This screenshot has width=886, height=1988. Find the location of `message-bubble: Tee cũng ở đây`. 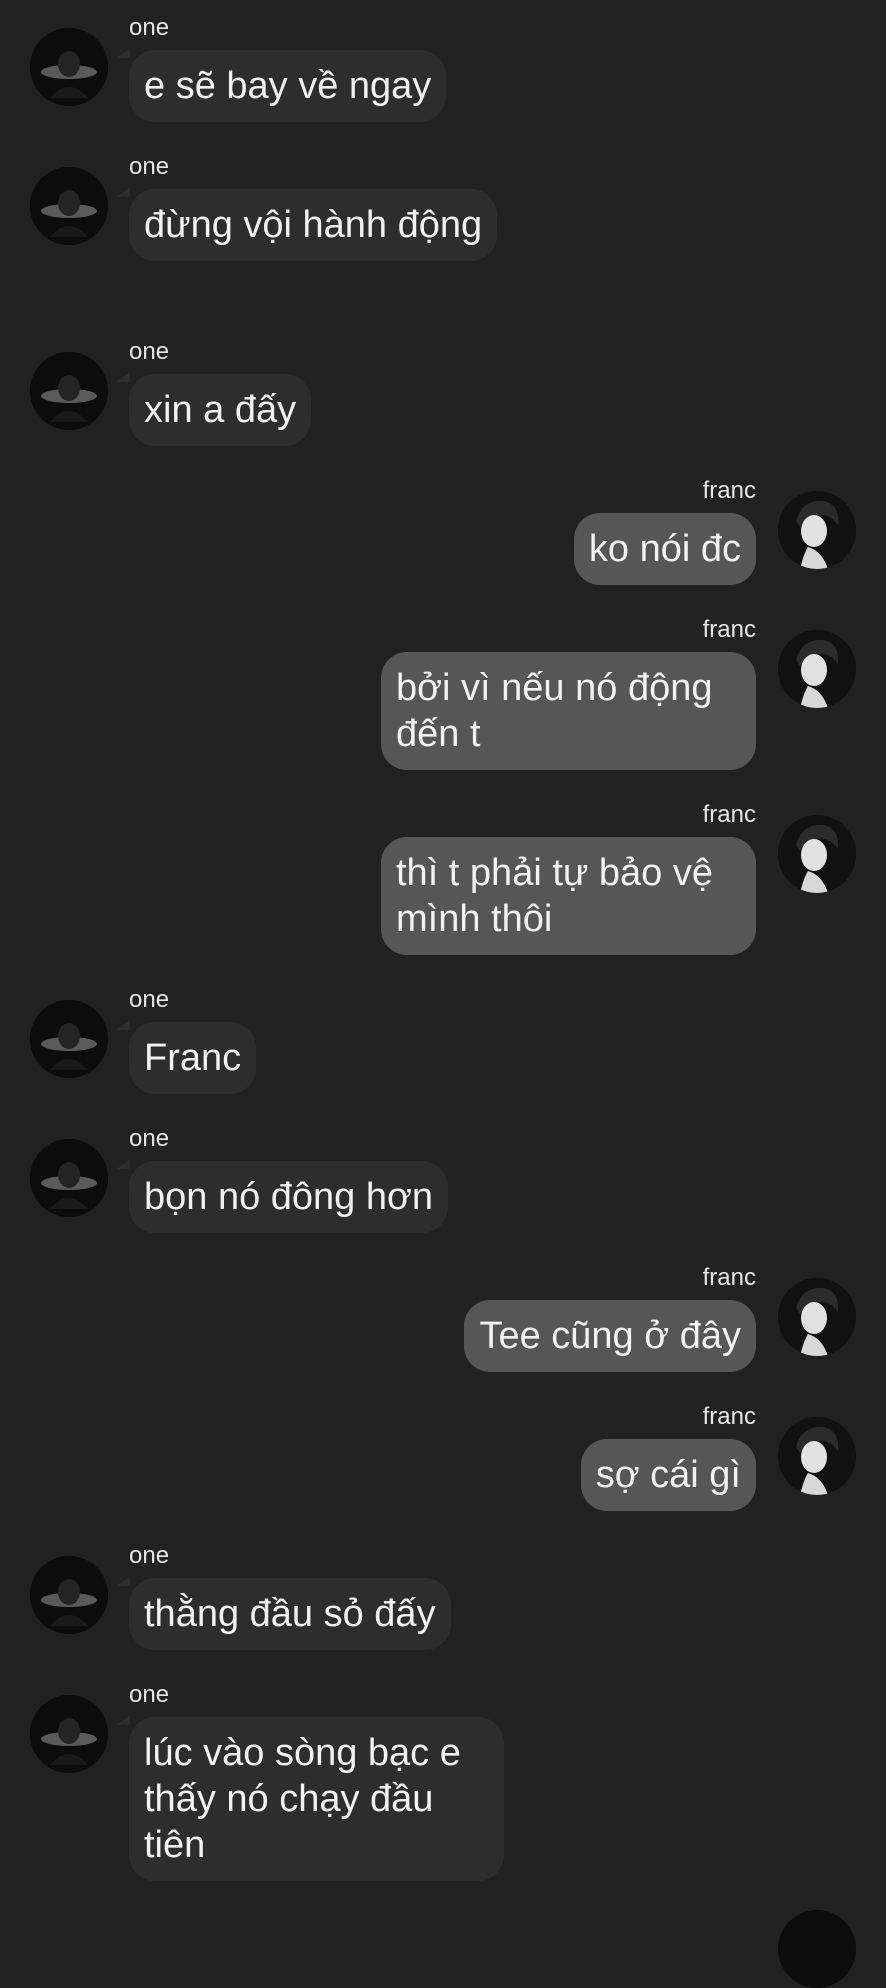

message-bubble: Tee cũng ở đây is located at coordinates (610, 1336).